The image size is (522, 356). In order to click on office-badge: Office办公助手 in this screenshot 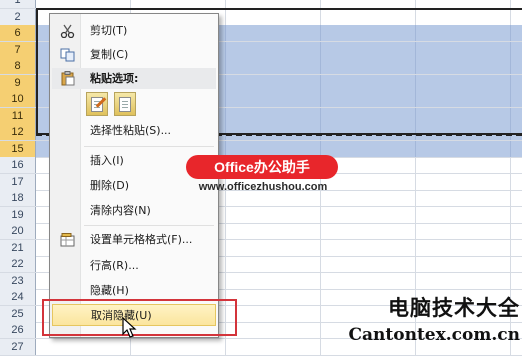, I will do `click(262, 167)`.